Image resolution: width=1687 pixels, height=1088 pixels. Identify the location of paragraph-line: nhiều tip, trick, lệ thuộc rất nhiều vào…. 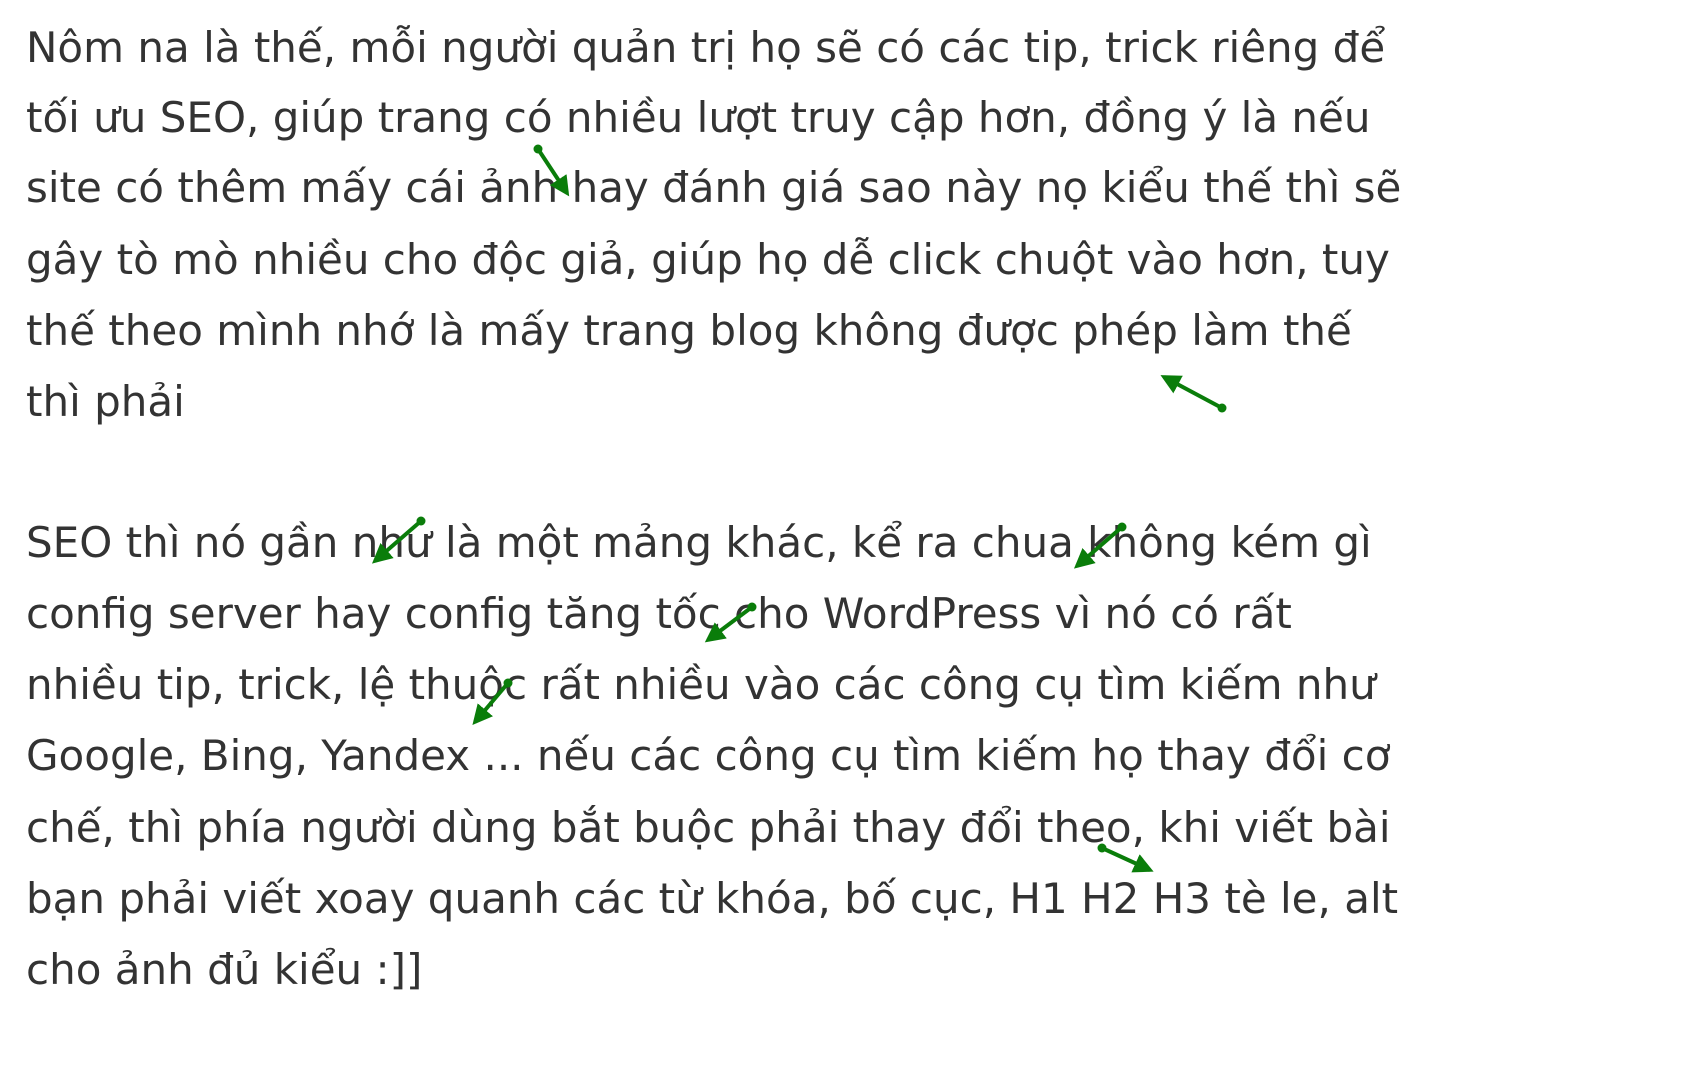
(701, 684).